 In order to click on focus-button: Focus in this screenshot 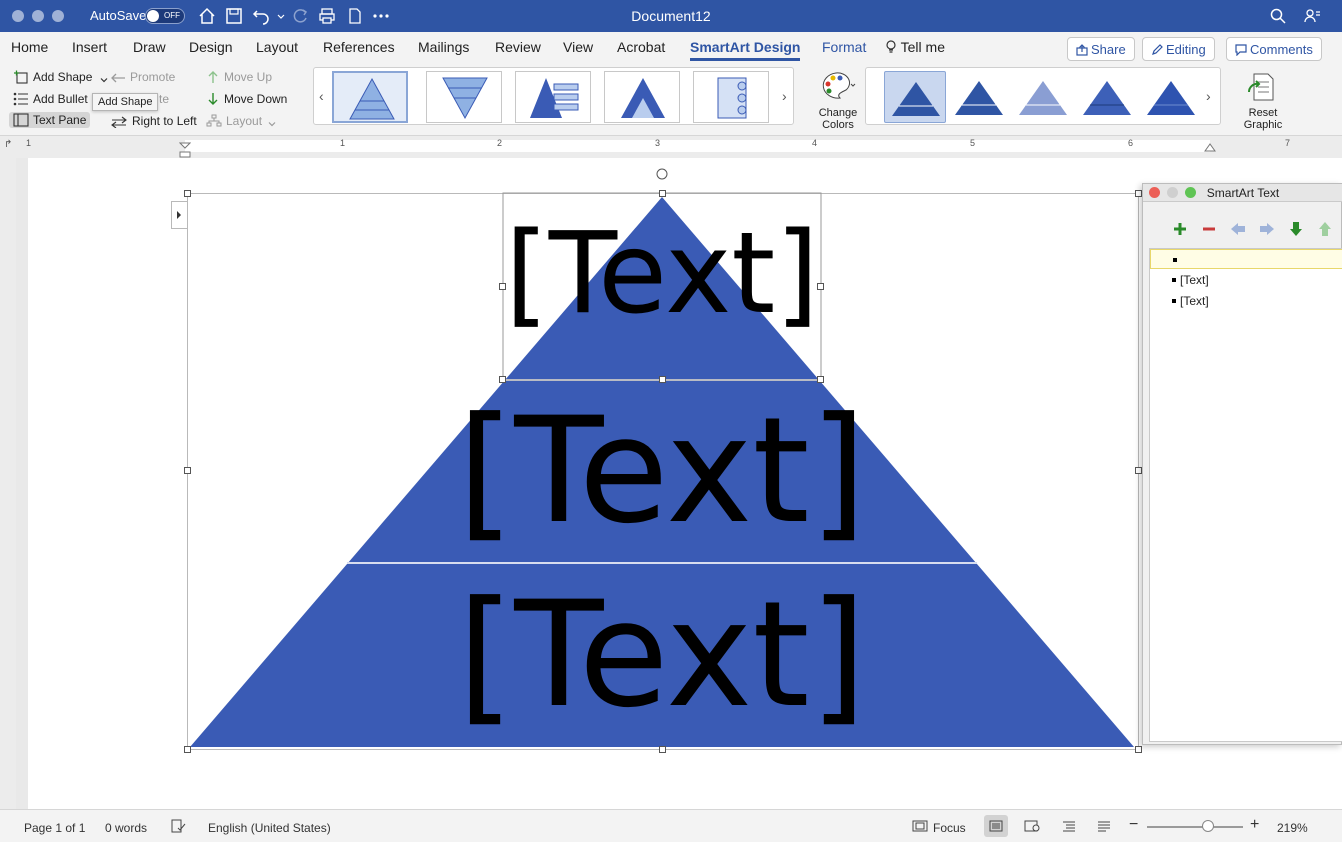, I will do `click(949, 828)`.